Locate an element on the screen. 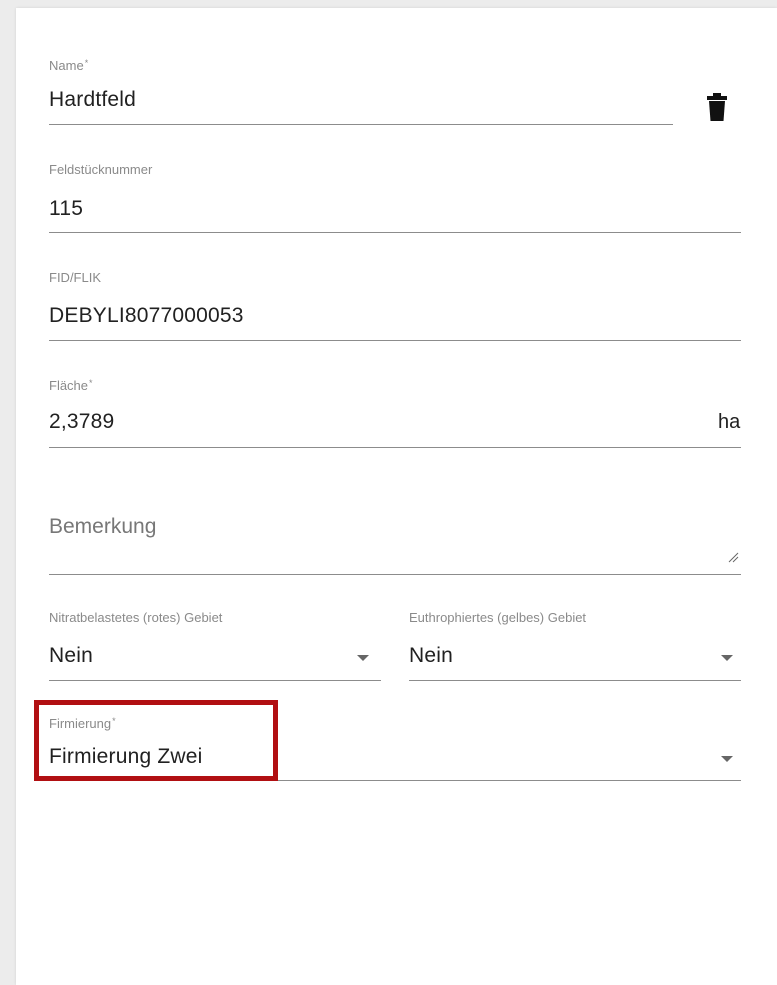  feldstuecknummer-underline is located at coordinates (395, 232).